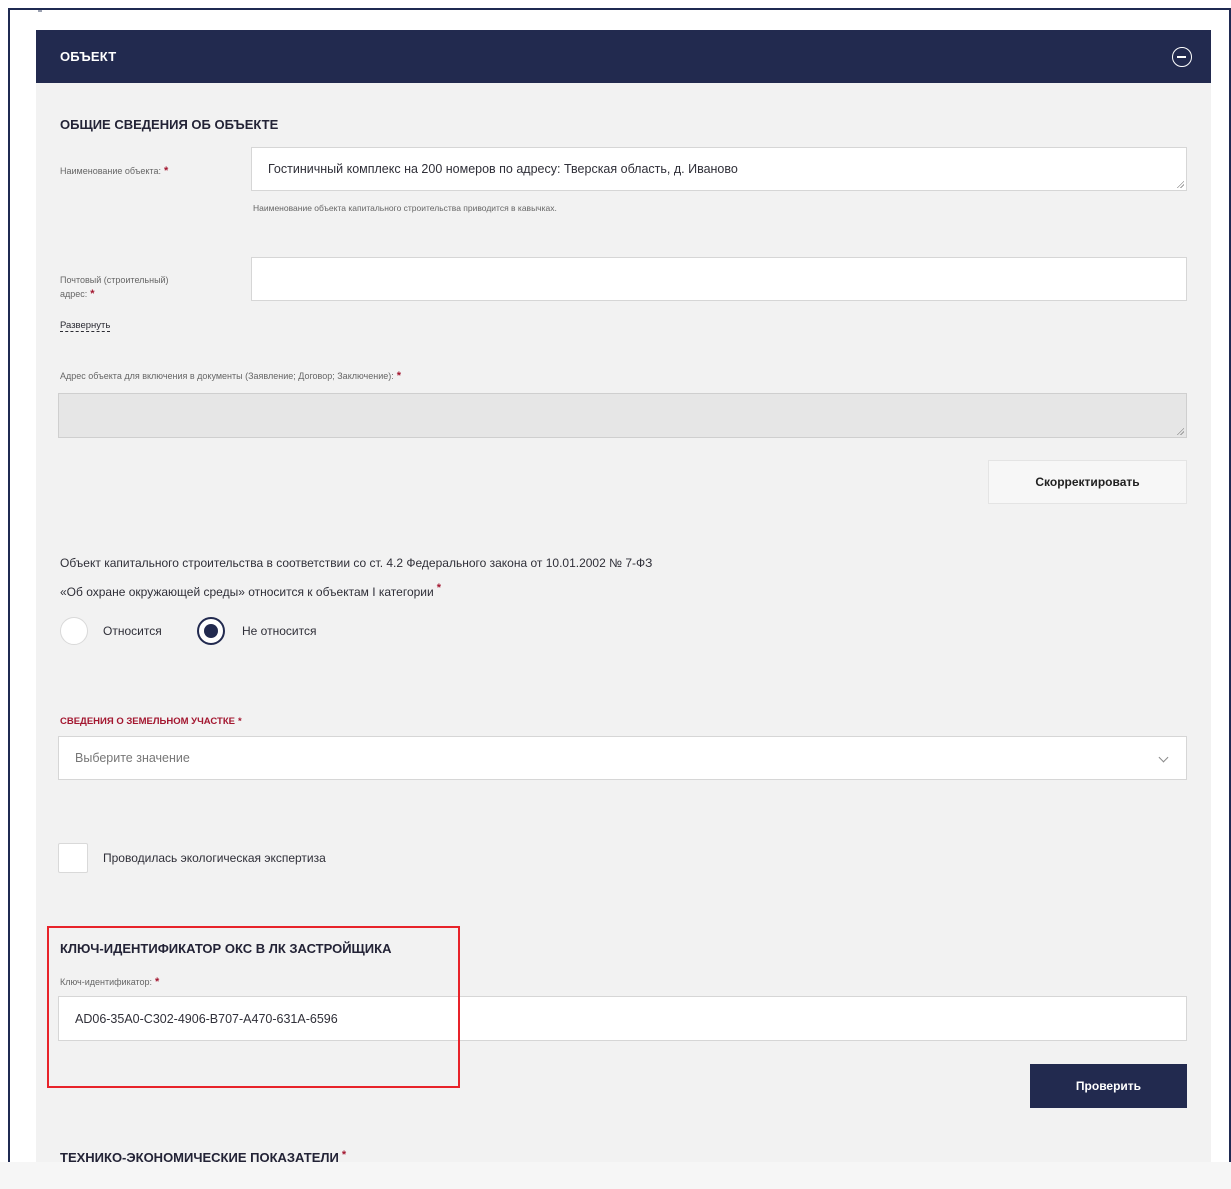  I want to click on corner-tick, so click(40, 11).